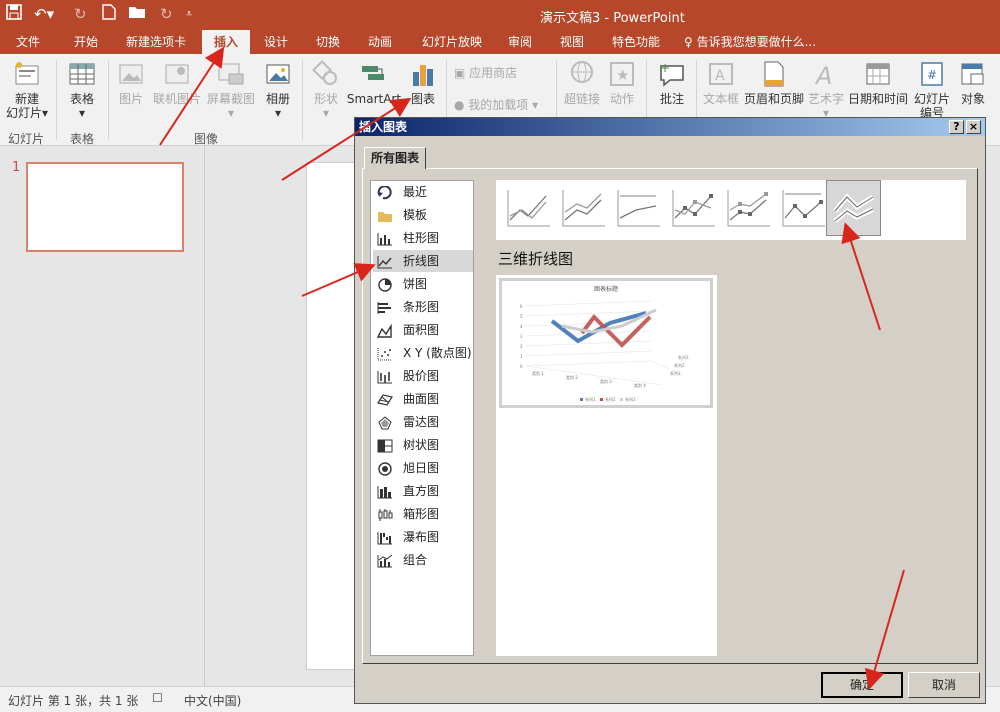 The image size is (1000, 712). Describe the element at coordinates (16, 167) in the screenshot. I see `slide-number: 1` at that location.